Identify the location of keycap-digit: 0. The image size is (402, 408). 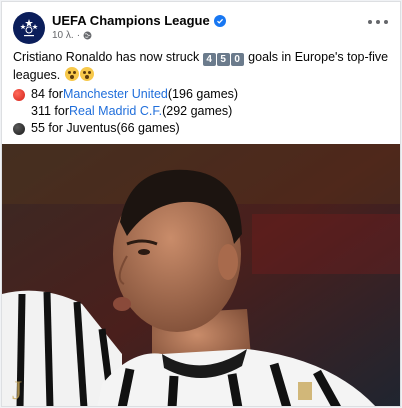
(237, 59).